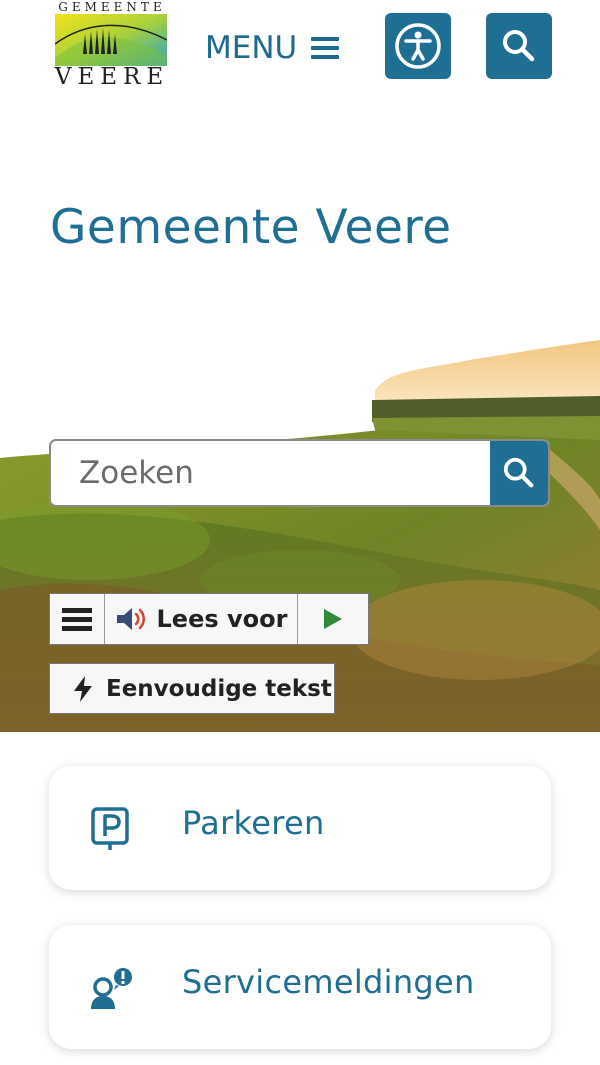 This screenshot has width=600, height=1065. I want to click on bolt-icon, so click(83, 688).